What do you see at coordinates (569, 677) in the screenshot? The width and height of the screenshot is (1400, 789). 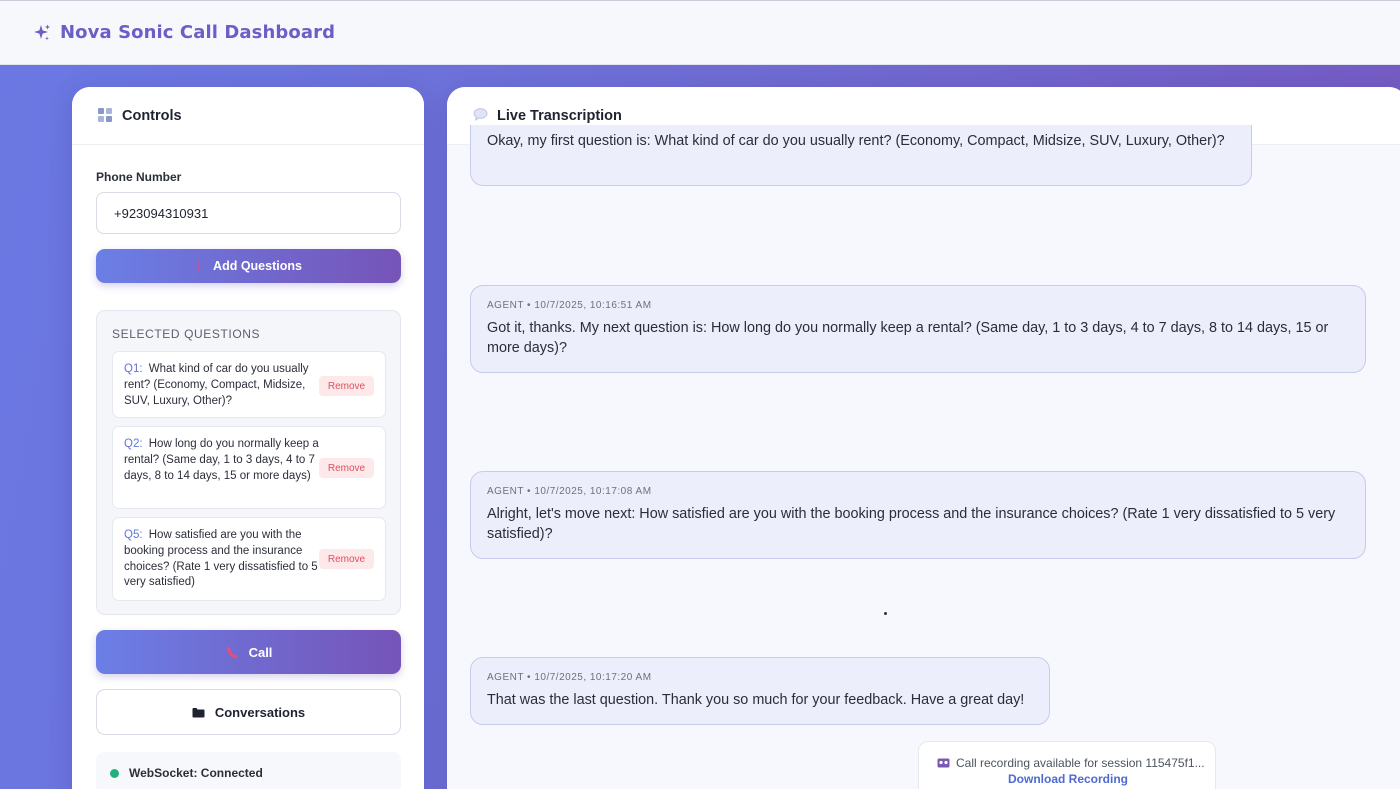 I see `message-meta: AGENT • 10/7/2025, 10:17:20 AM` at bounding box center [569, 677].